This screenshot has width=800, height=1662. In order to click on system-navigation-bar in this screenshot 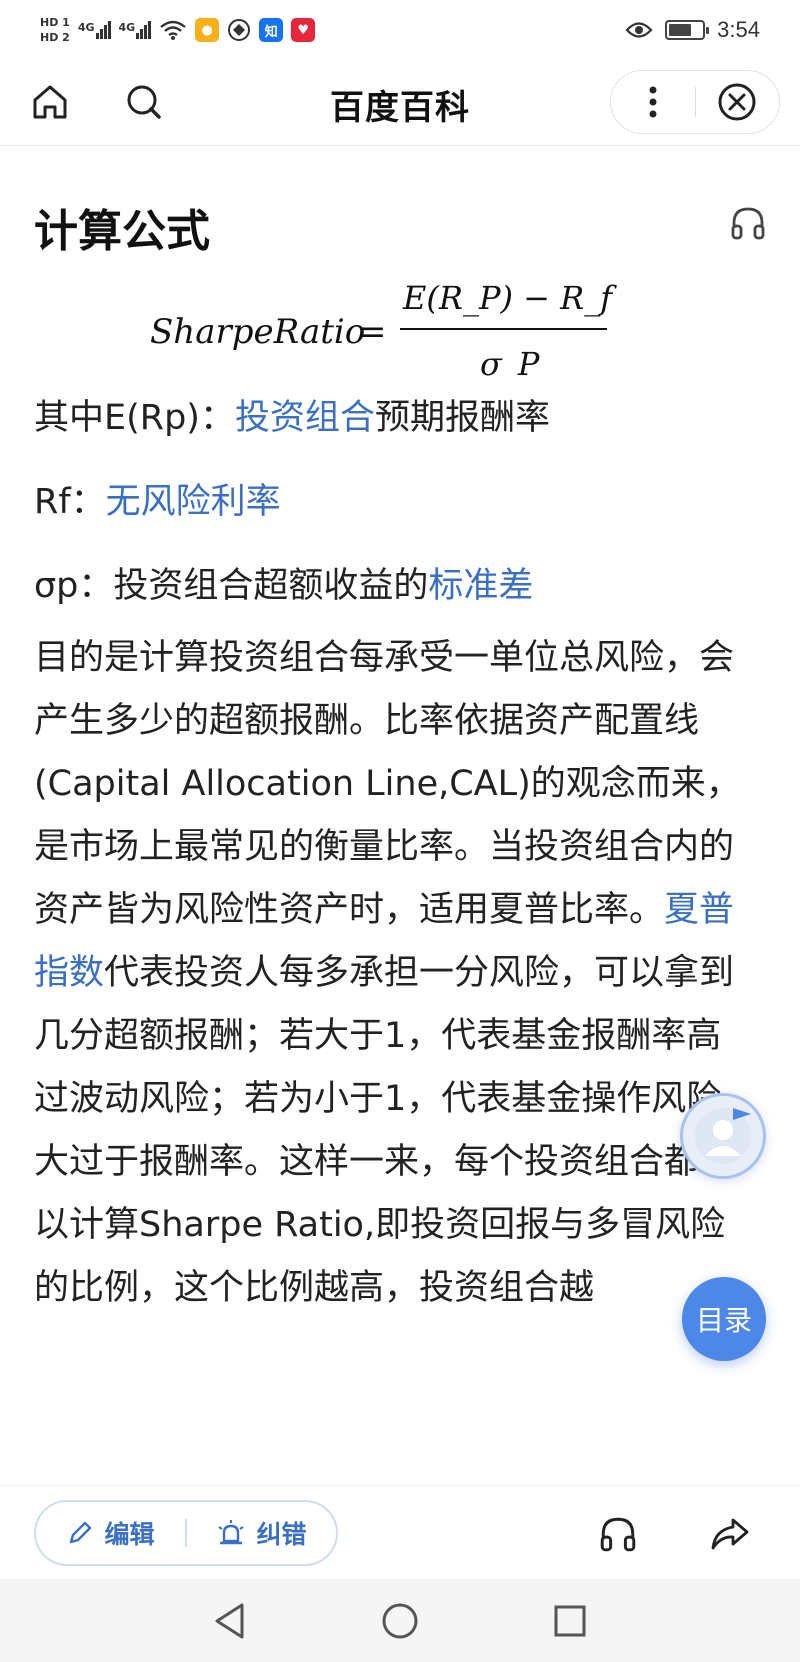, I will do `click(400, 1620)`.